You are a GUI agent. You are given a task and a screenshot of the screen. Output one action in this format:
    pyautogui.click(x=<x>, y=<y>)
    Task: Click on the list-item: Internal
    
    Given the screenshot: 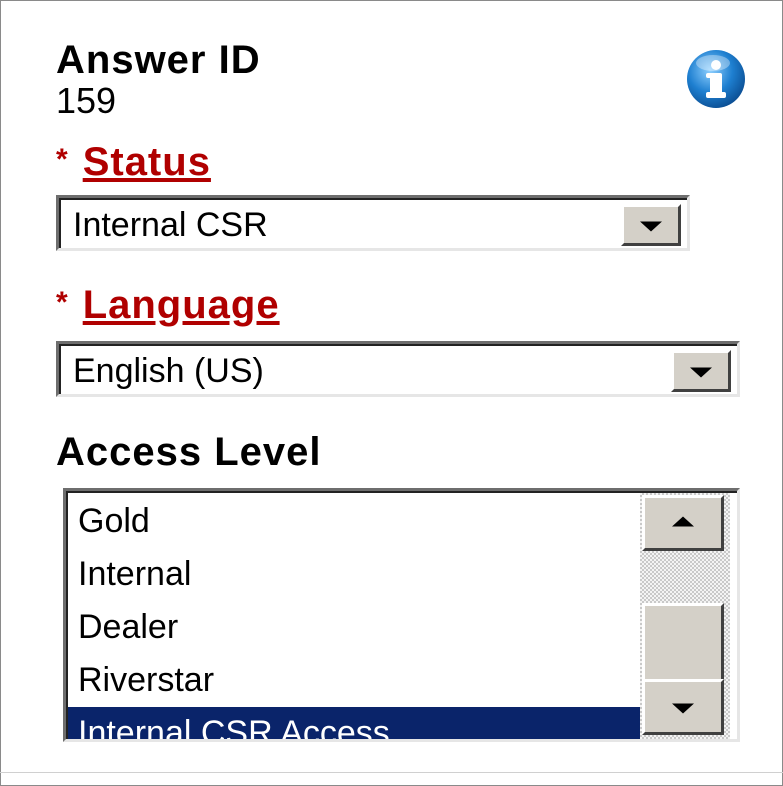 What is the action you would take?
    pyautogui.click(x=354, y=574)
    